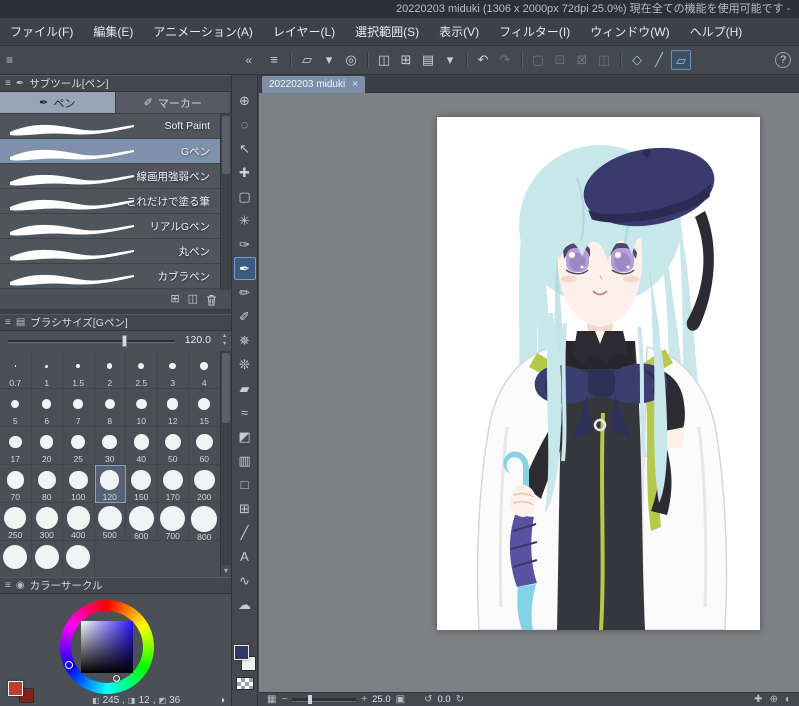 This screenshot has height=706, width=799. I want to click on tool-operate: ↖, so click(245, 148).